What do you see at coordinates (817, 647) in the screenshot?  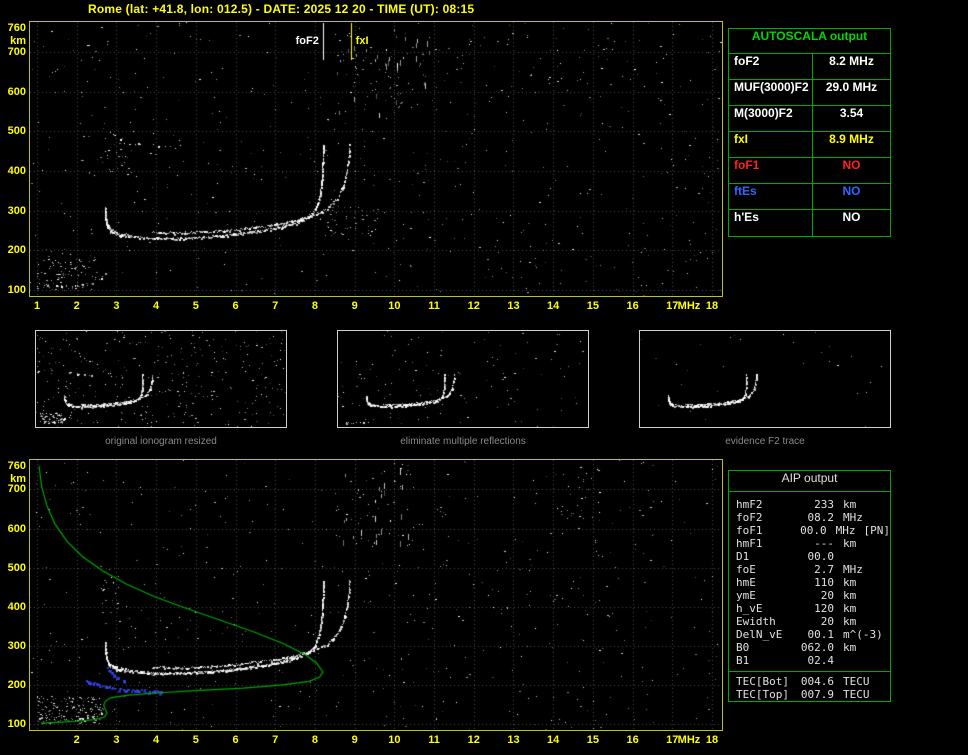 I see `aip-parameter-value: 062.0` at bounding box center [817, 647].